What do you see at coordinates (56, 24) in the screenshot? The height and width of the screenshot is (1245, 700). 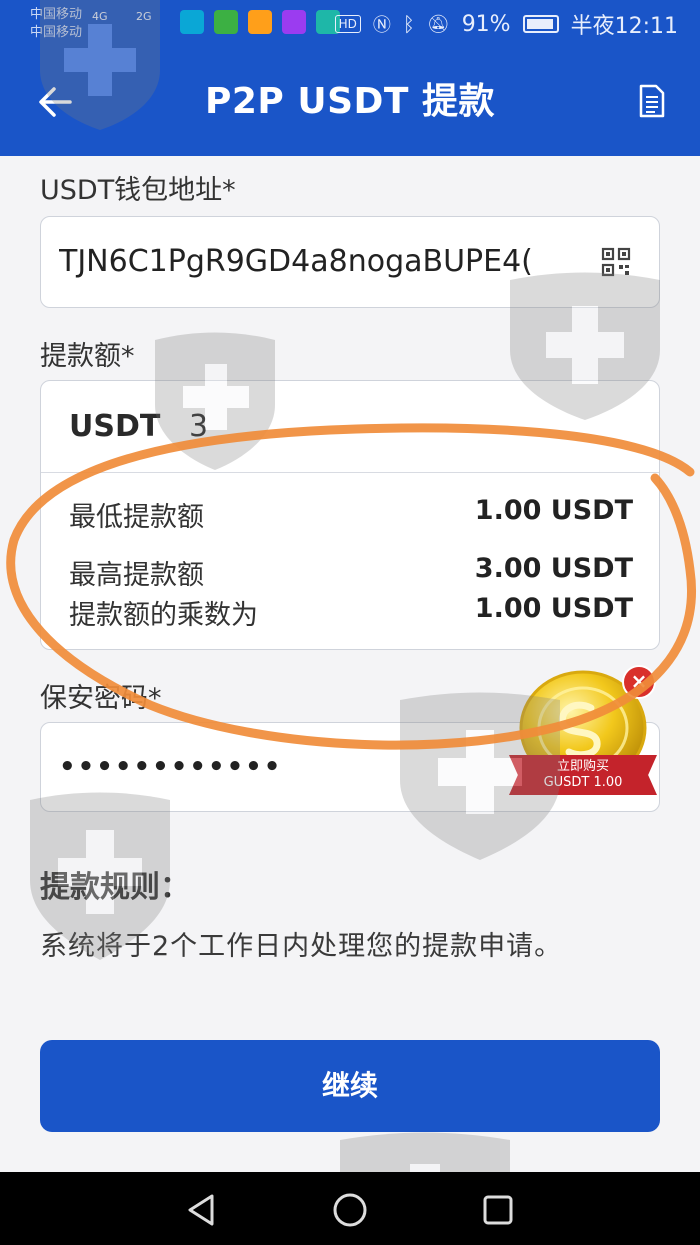 I see `carrier-info: 中国移动 中国移动` at bounding box center [56, 24].